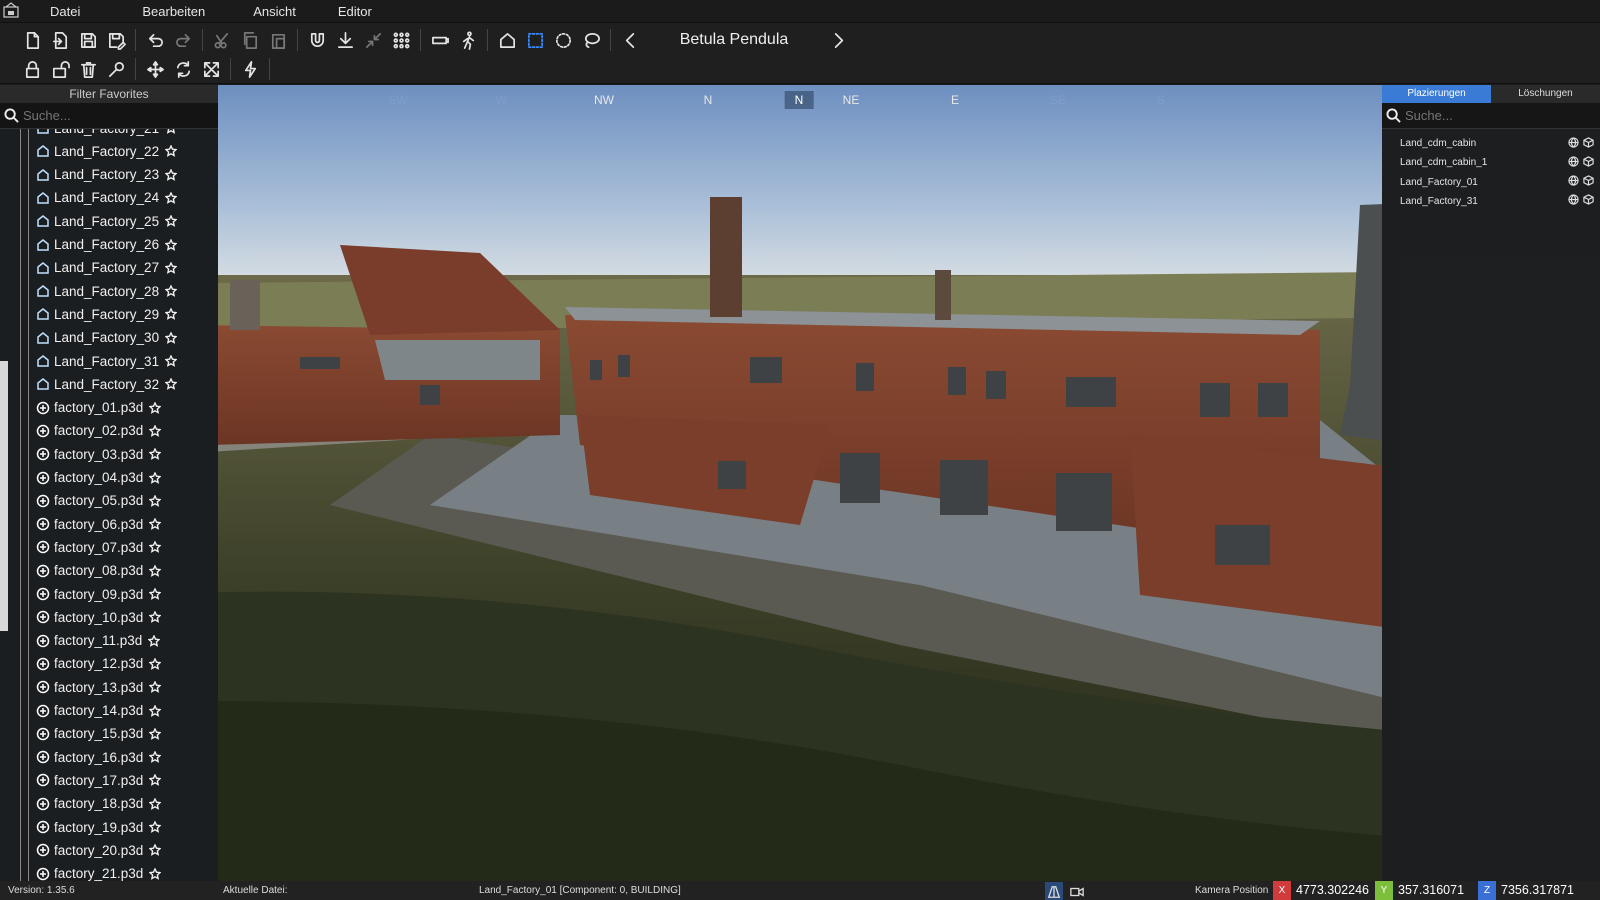  I want to click on new-file-icon, so click(32, 40).